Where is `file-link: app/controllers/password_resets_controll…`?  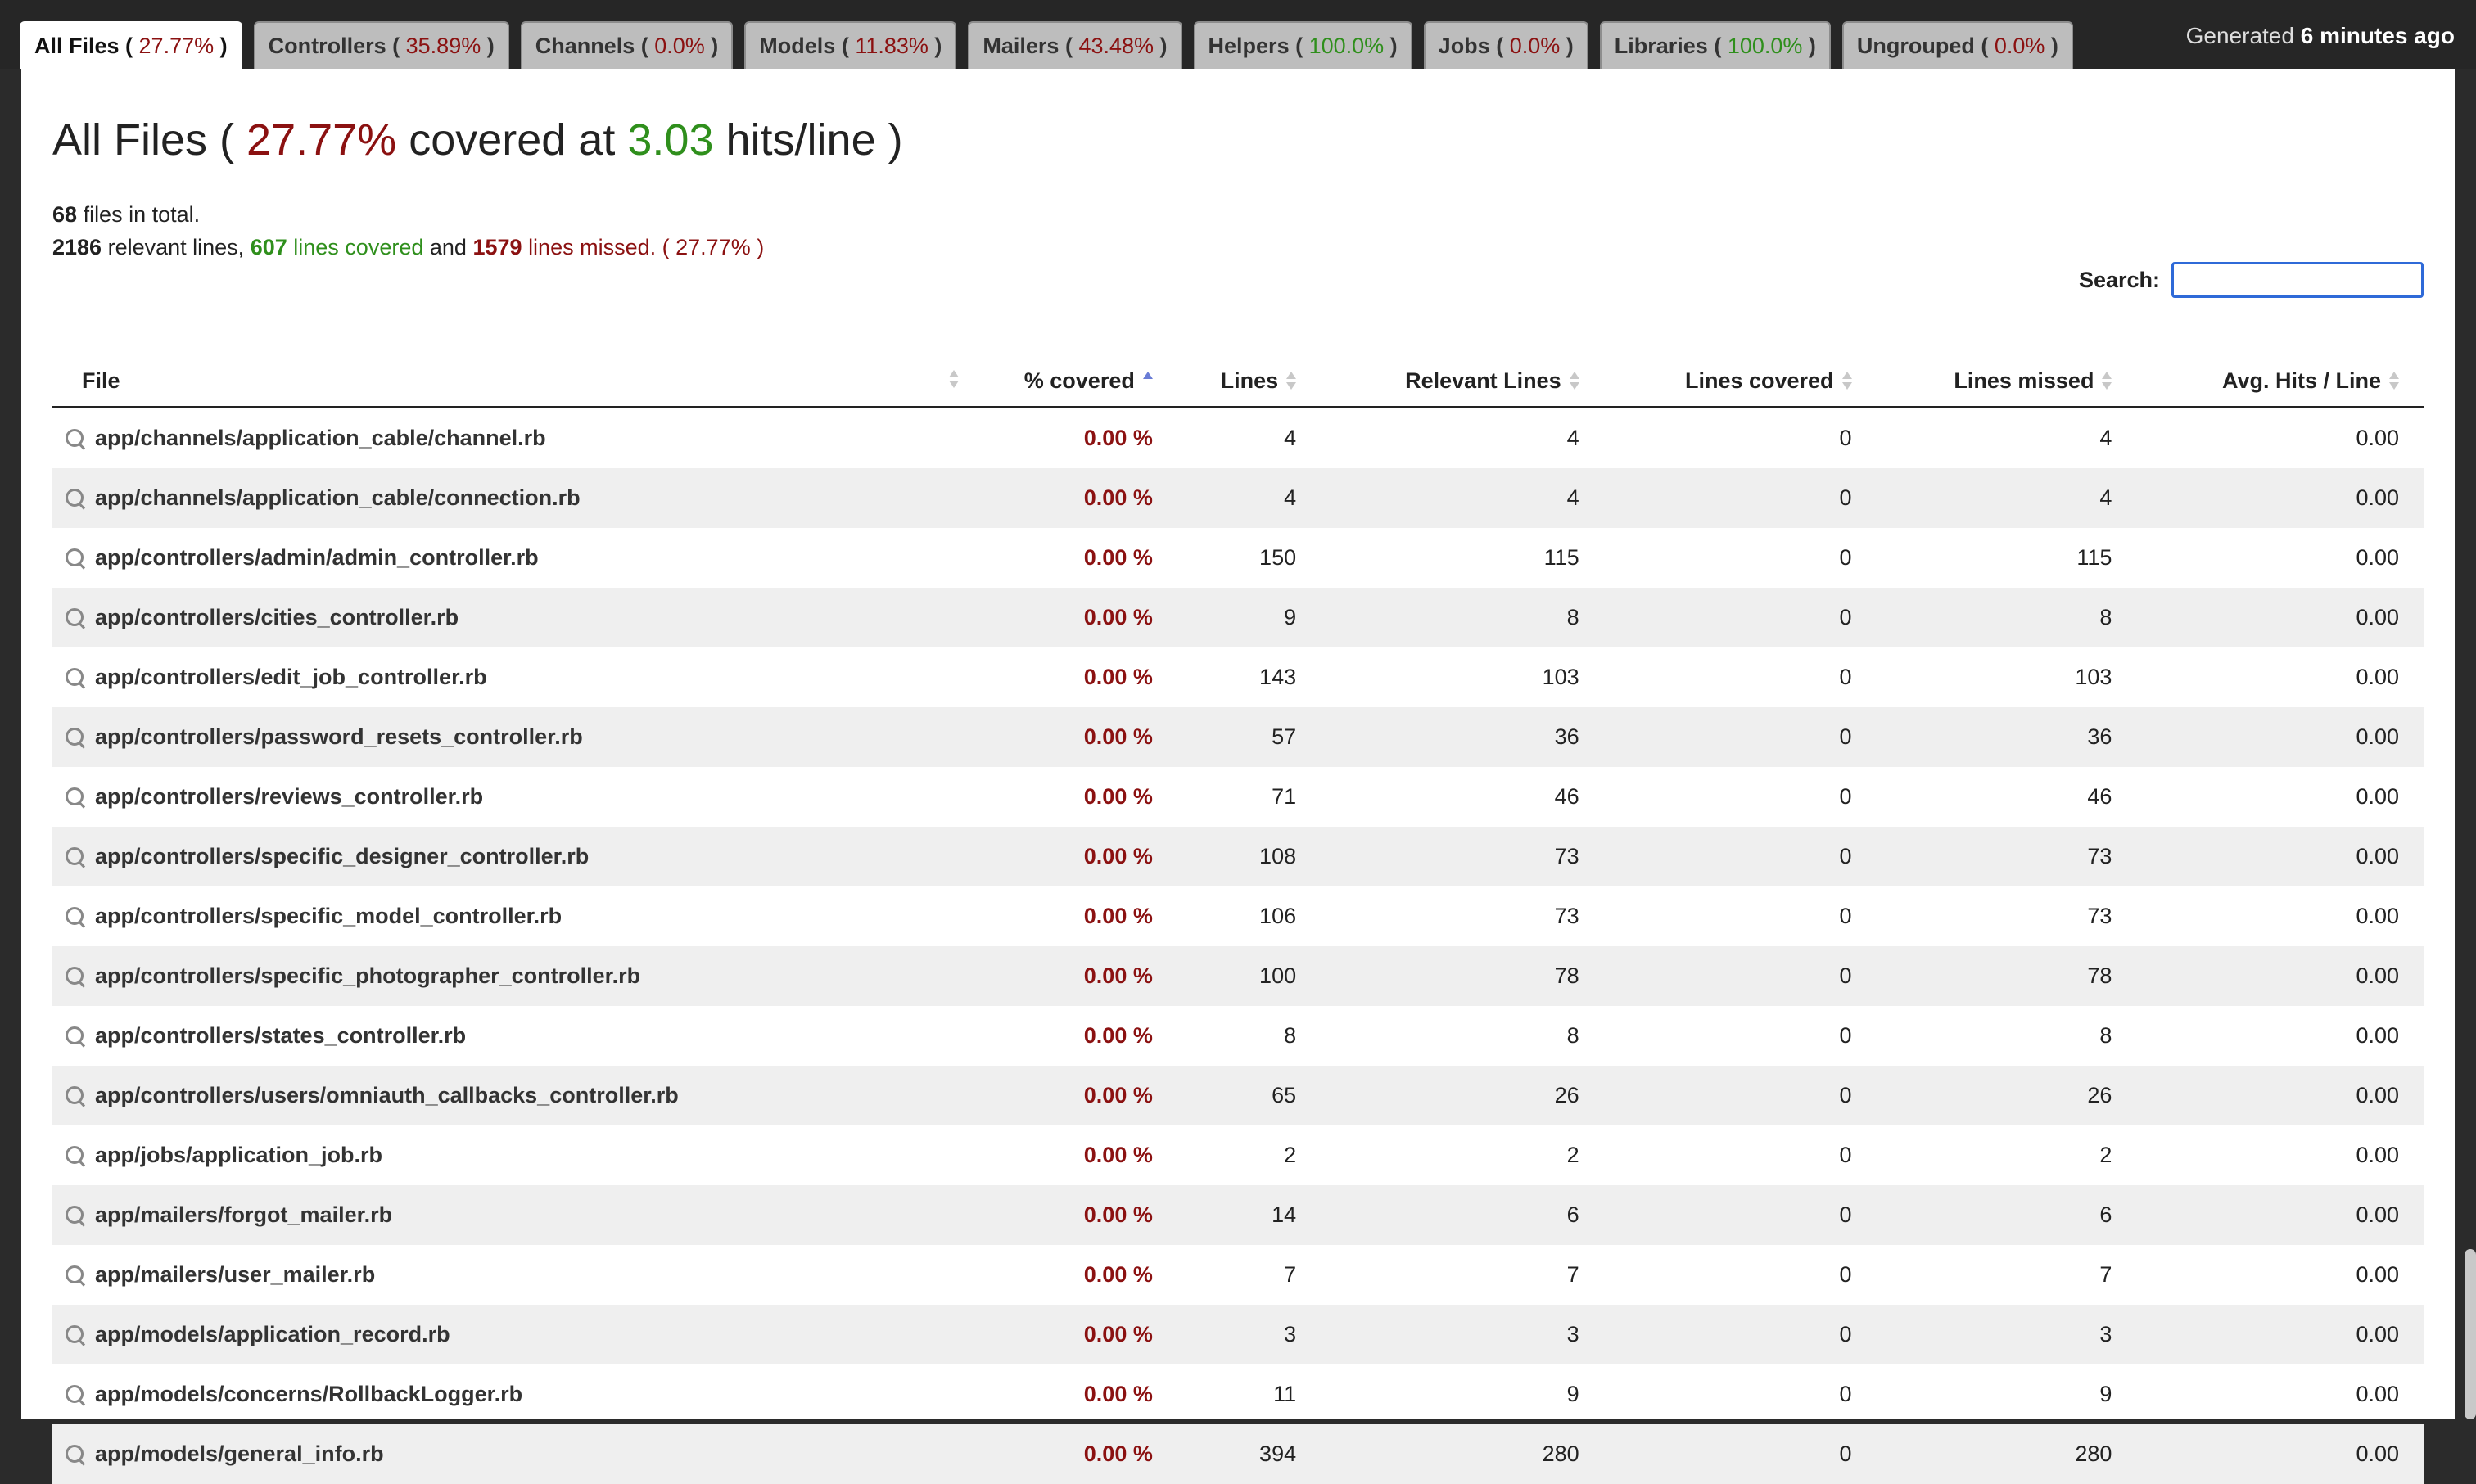
file-link: app/controllers/password_resets_controll… is located at coordinates (339, 736).